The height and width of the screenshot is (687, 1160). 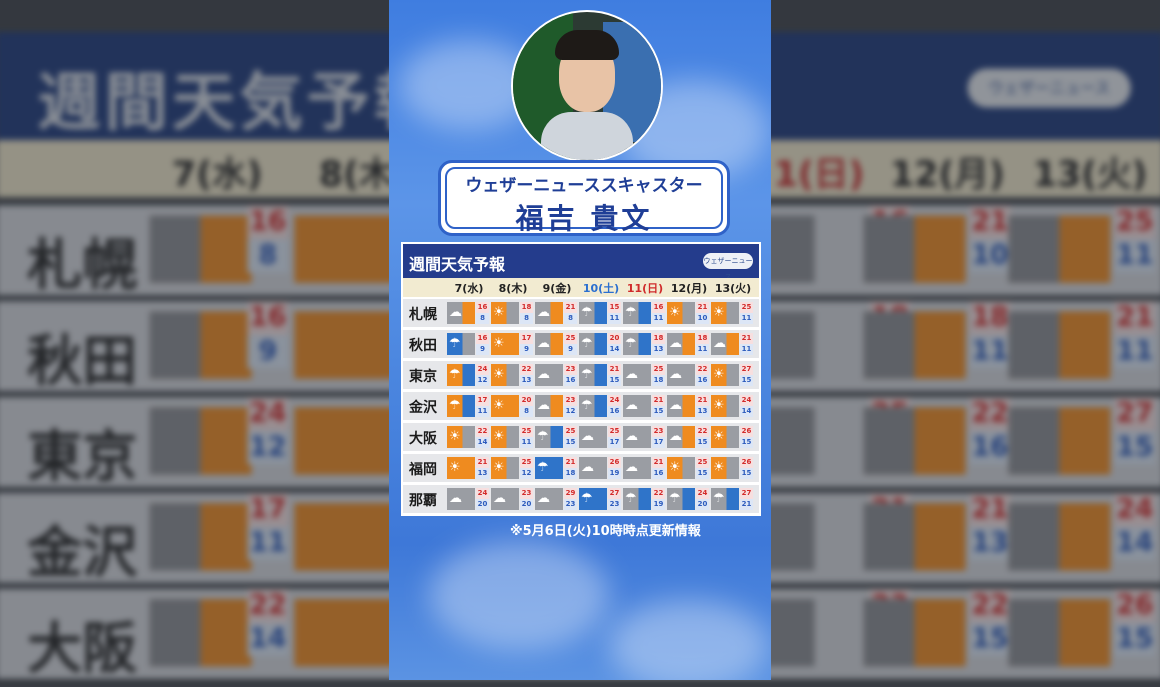 I want to click on city-name: 福岡, so click(x=423, y=470).